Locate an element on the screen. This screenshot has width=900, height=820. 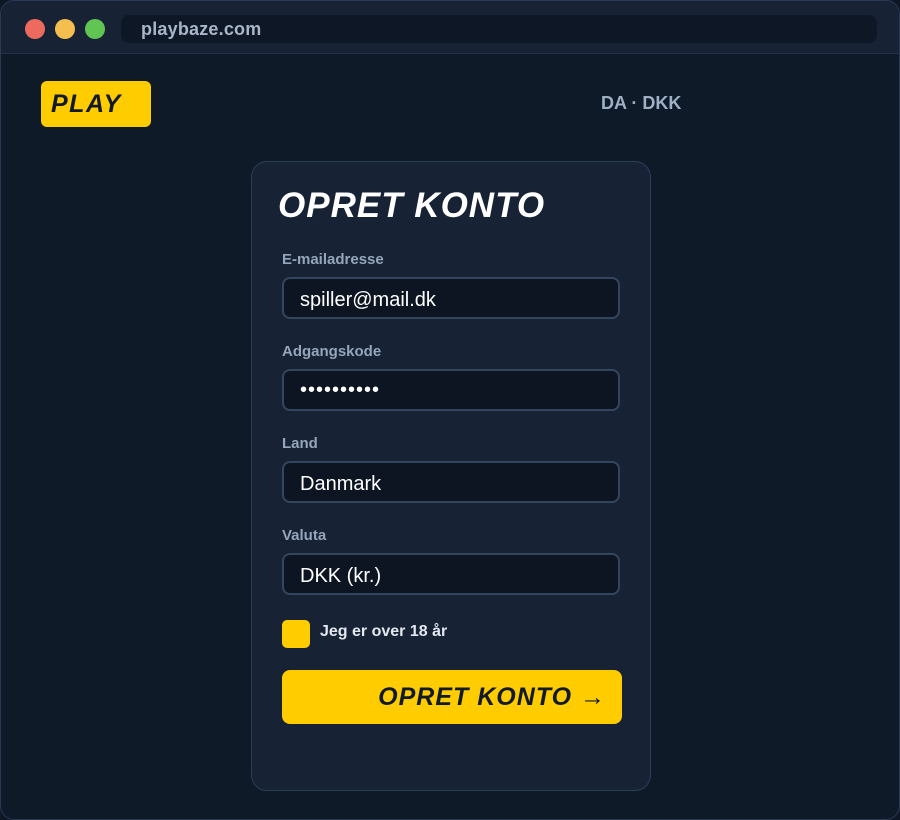
email-value: spiller@mail.dk is located at coordinates (368, 300).